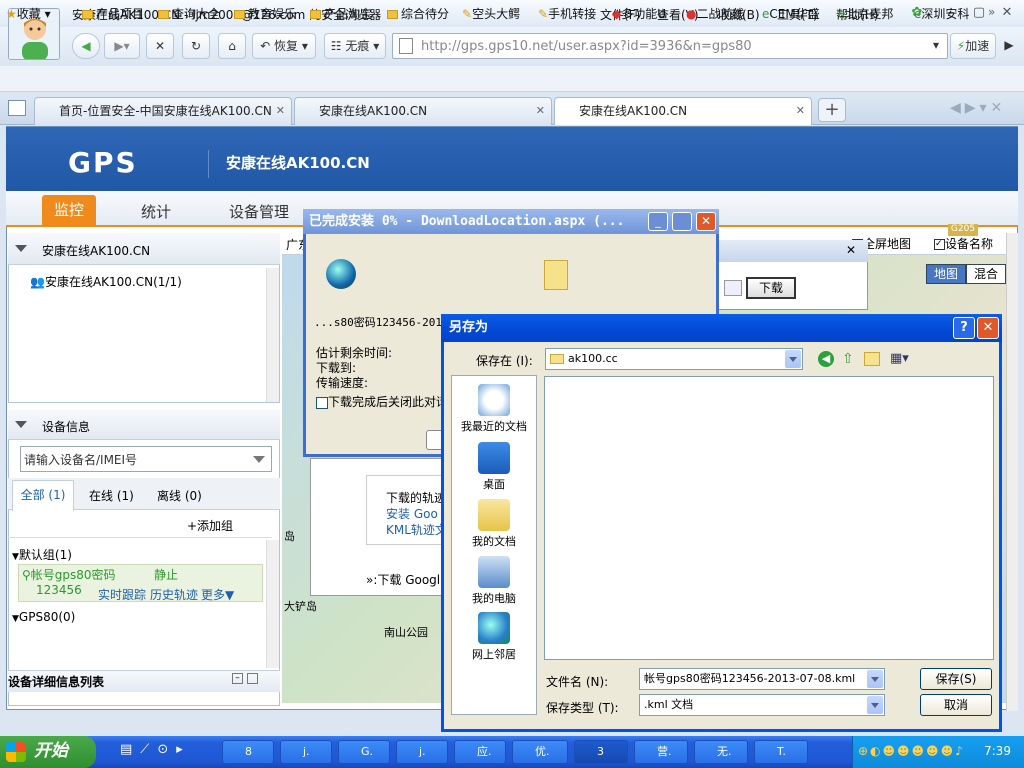 The width and height of the screenshot is (1024, 768). What do you see at coordinates (582, 708) in the screenshot?
I see `filetype-label: 保存类型 (T):` at bounding box center [582, 708].